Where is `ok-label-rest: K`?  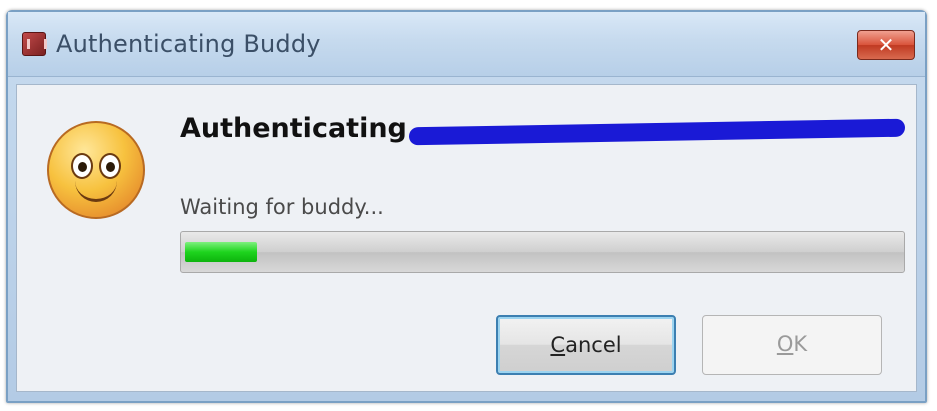 ok-label-rest: K is located at coordinates (800, 344).